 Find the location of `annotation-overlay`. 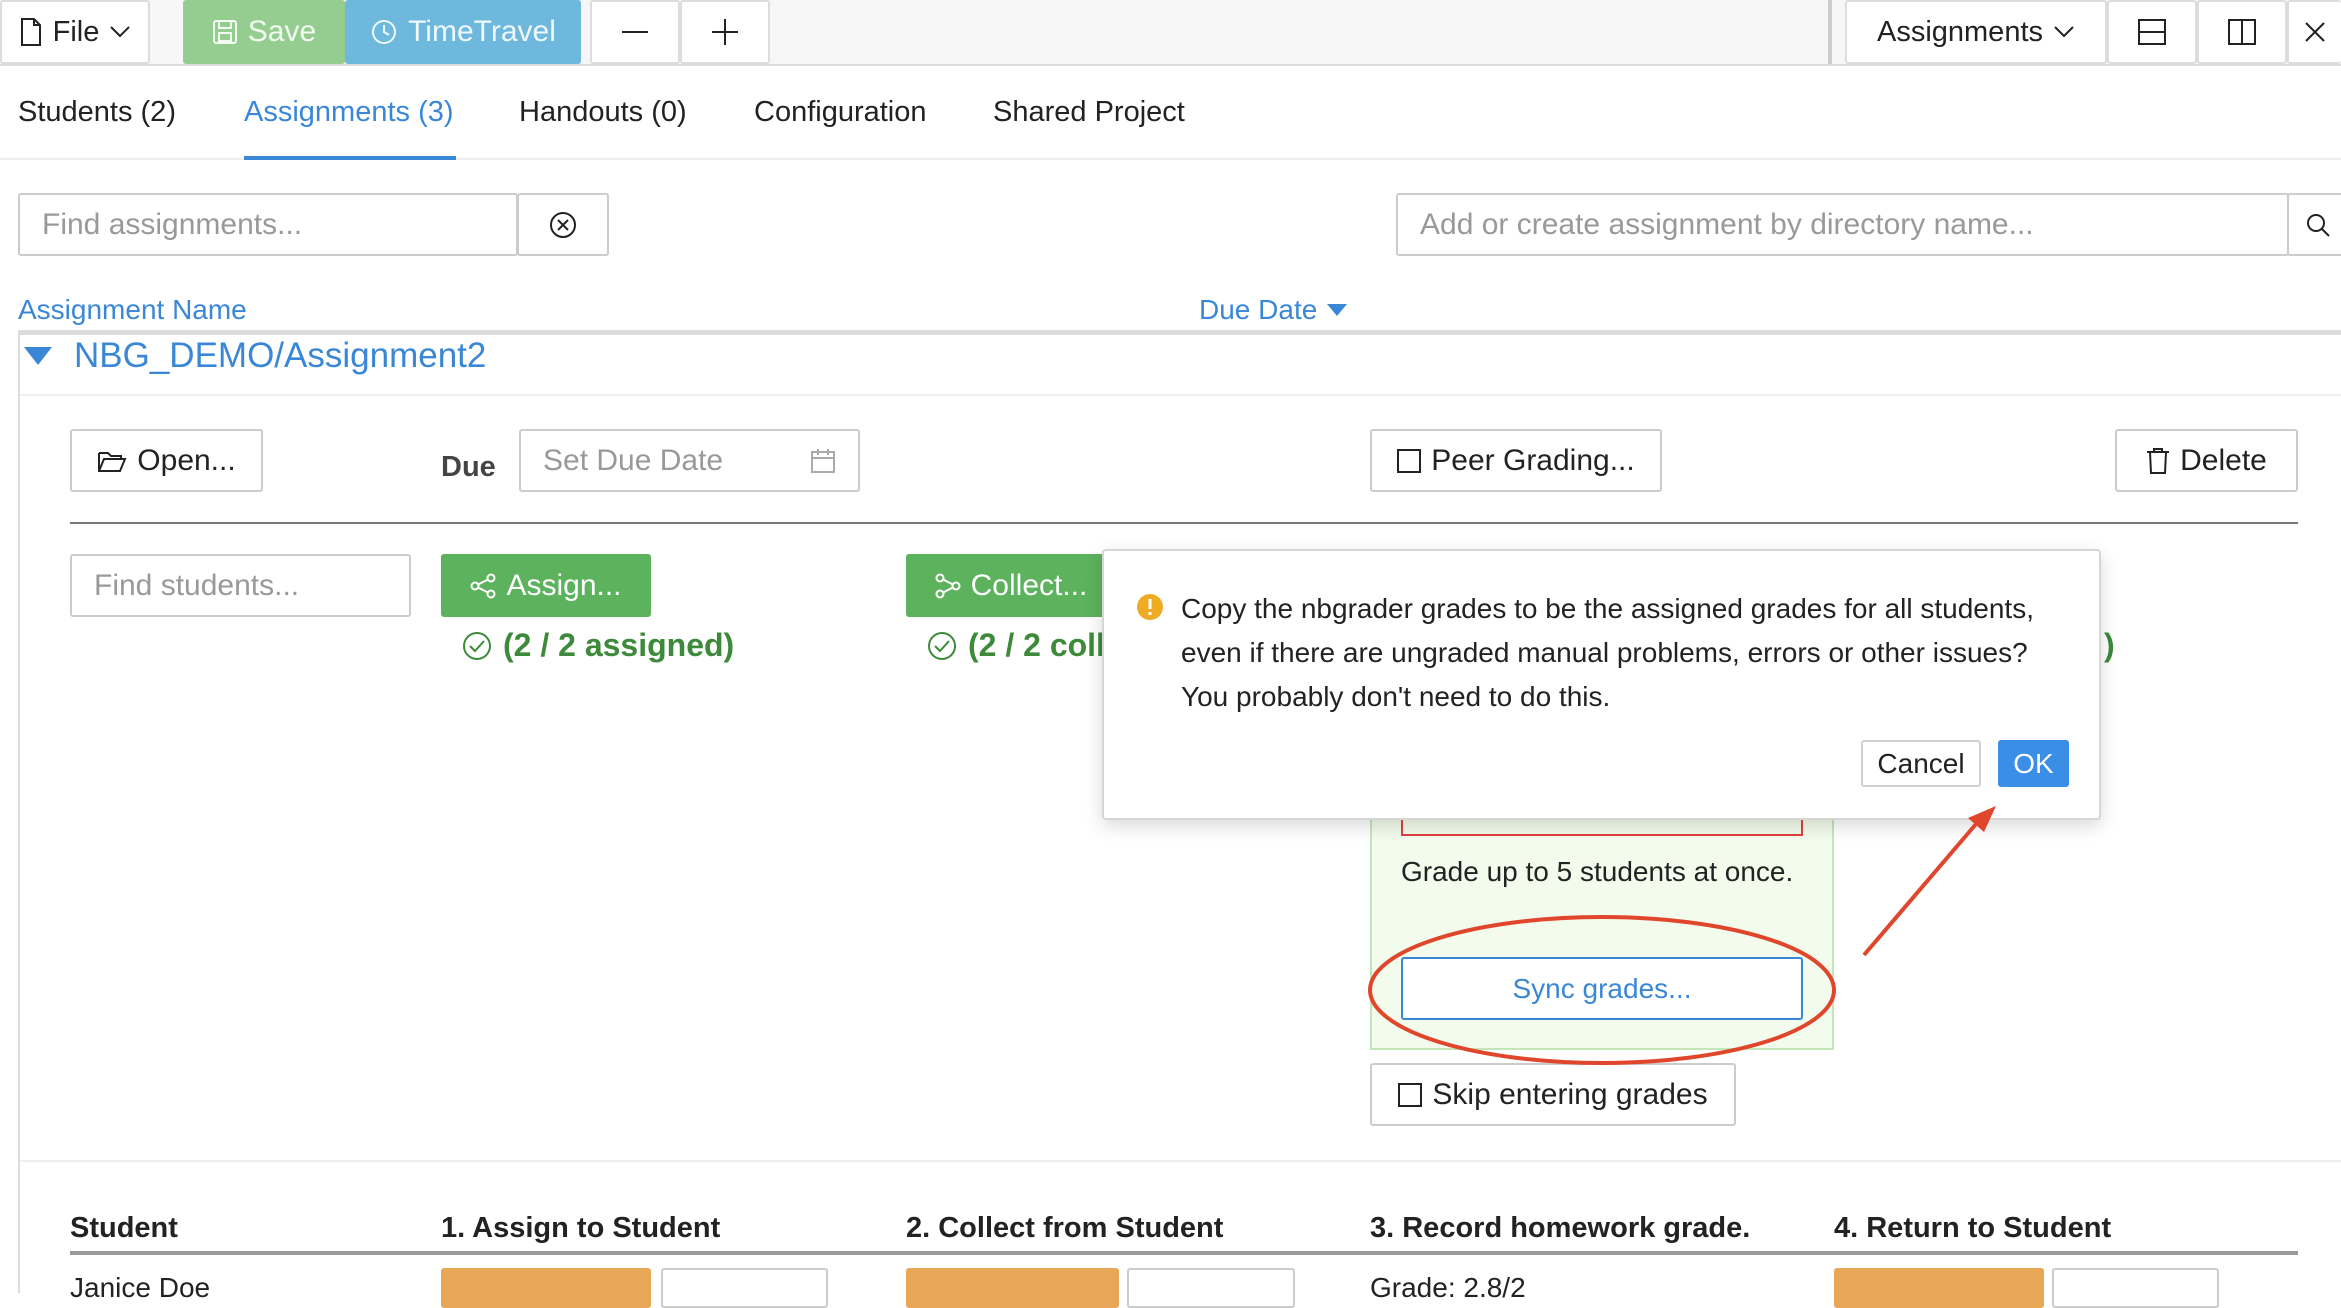

annotation-overlay is located at coordinates (1682, 935).